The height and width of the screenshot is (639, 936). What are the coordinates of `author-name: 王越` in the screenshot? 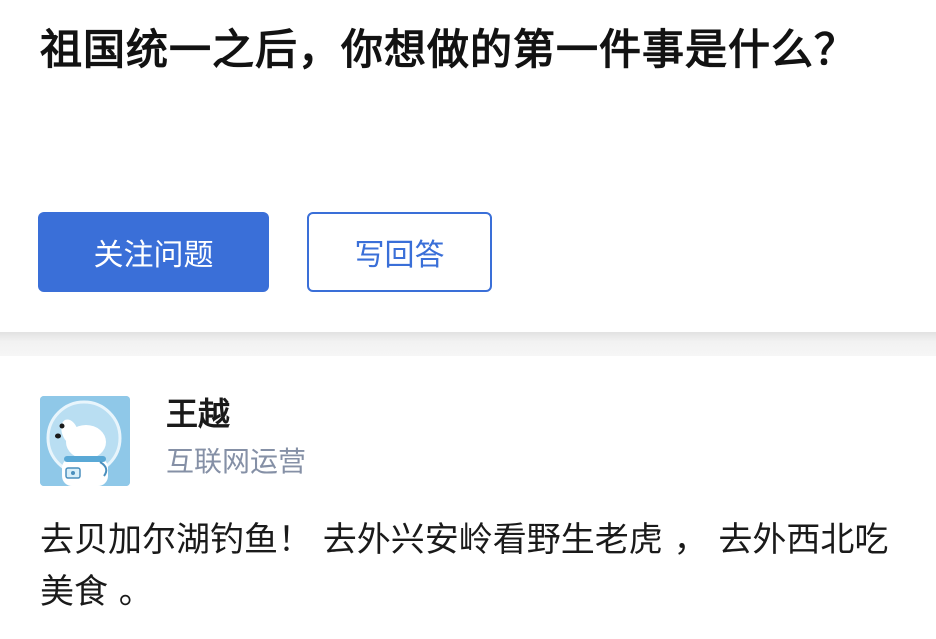 It's located at (198, 414).